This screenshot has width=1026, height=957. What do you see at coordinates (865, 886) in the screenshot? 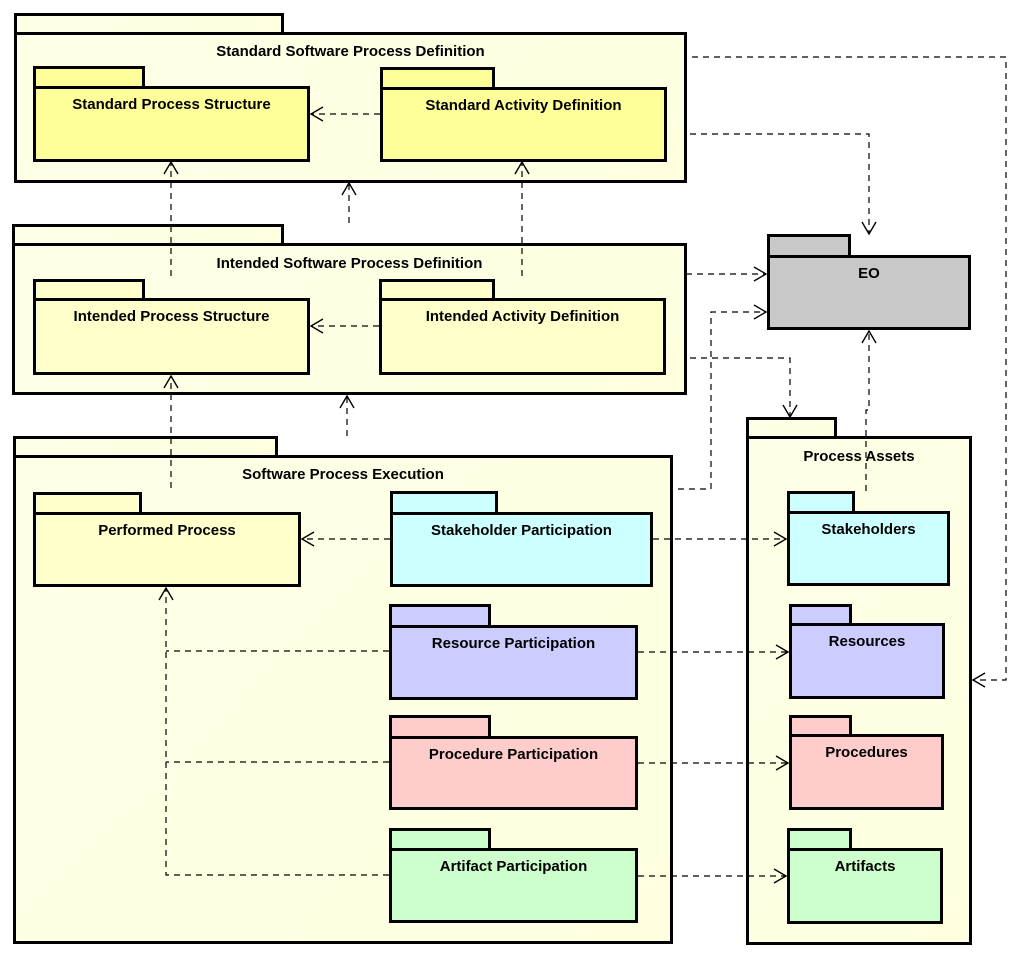
I see `package-body: Artifacts` at bounding box center [865, 886].